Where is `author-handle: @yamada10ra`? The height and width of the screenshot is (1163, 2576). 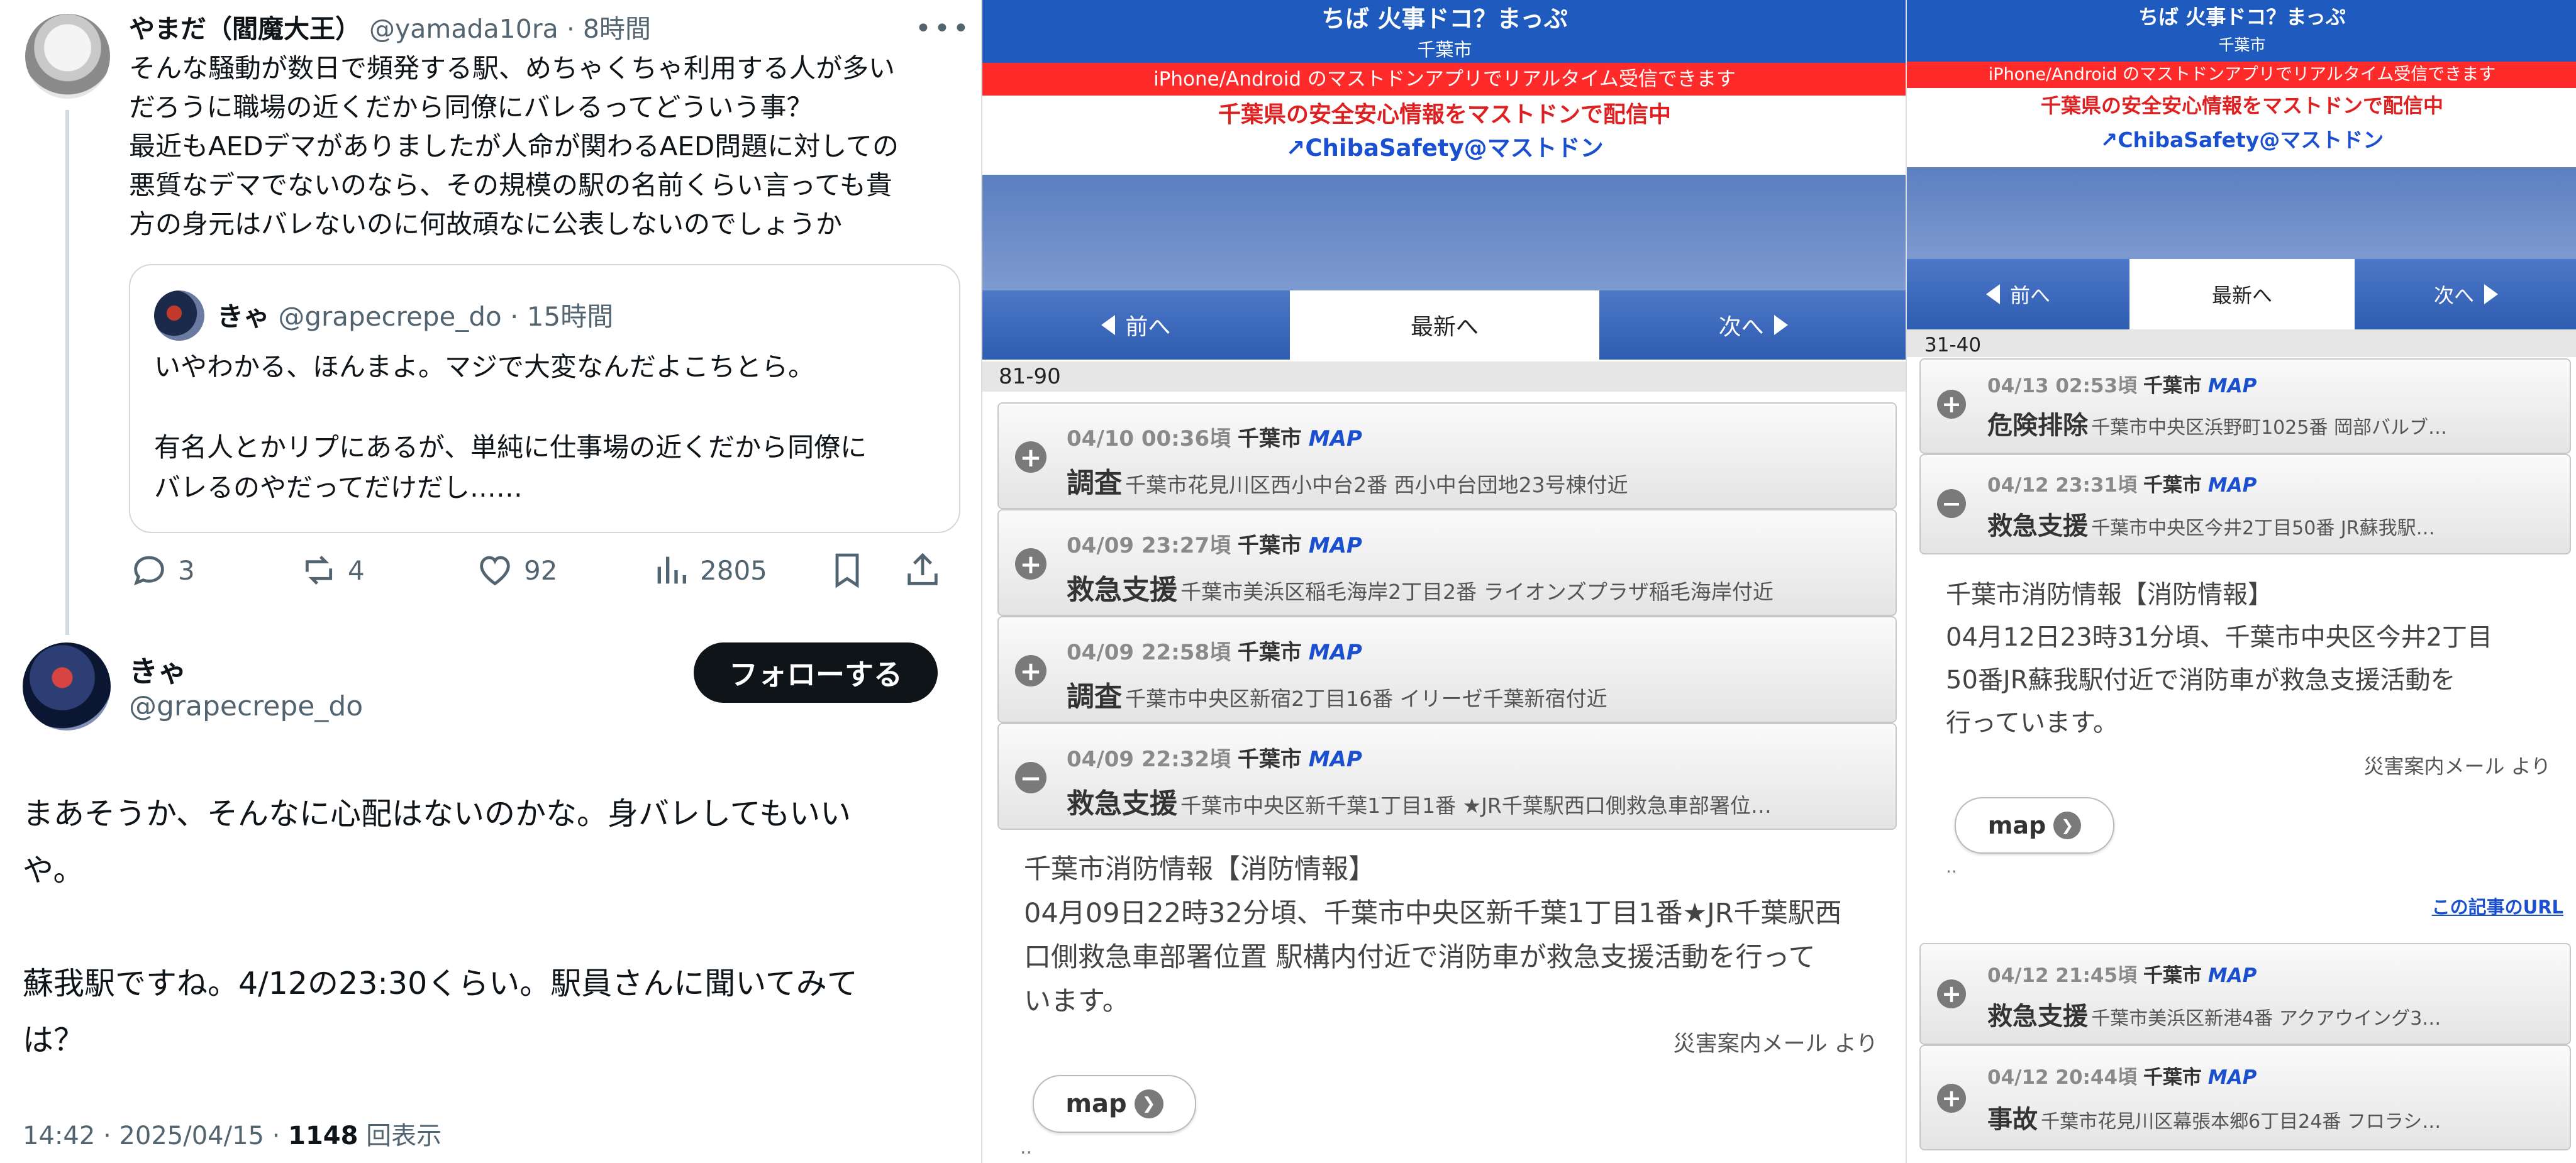
author-handle: @yamada10ra is located at coordinates (463, 29).